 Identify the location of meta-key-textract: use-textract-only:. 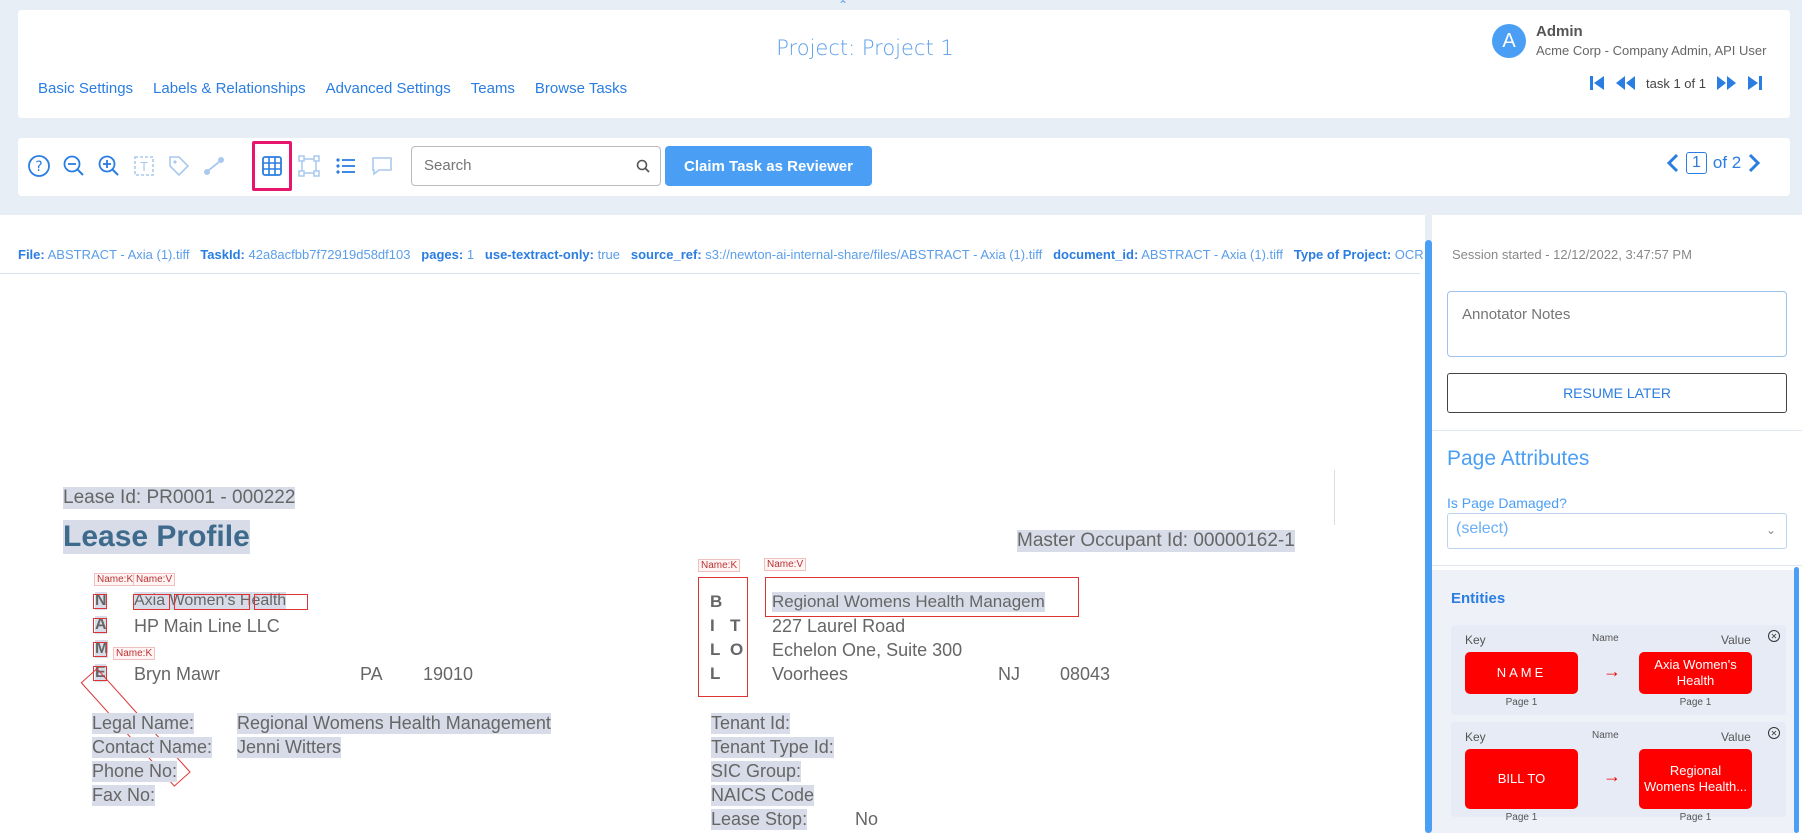
(539, 254).